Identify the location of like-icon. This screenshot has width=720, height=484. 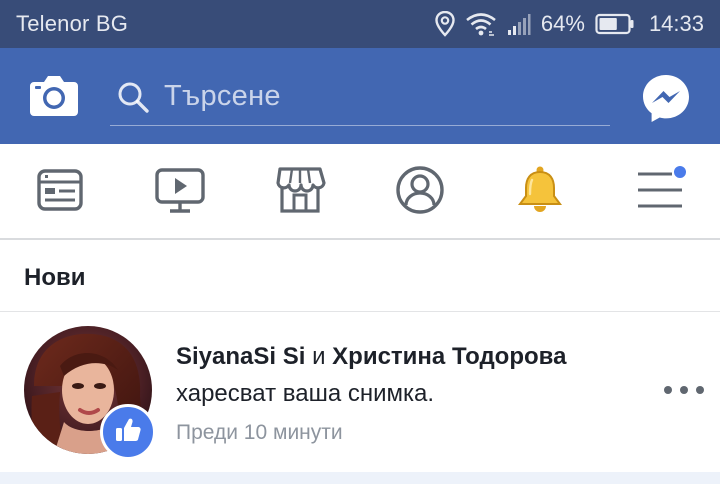
(128, 432).